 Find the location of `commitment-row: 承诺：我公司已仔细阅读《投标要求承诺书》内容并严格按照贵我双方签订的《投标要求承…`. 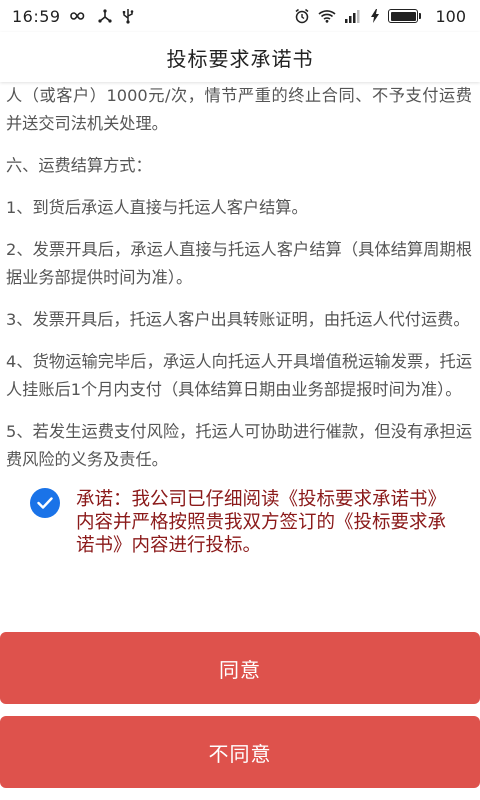

commitment-row: 承诺：我公司已仔细阅读《投标要求承诺书》内容并严格按照贵我双方签订的《投标要求承… is located at coordinates (239, 522).